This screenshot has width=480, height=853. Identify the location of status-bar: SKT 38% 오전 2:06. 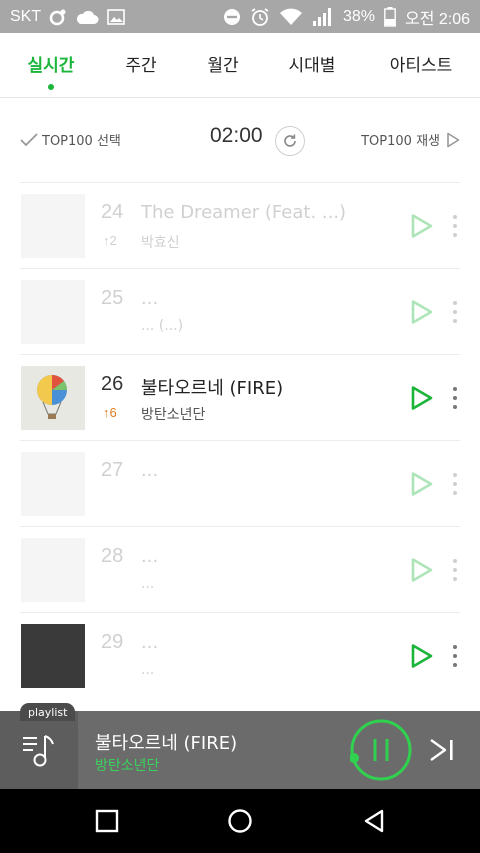
(240, 16).